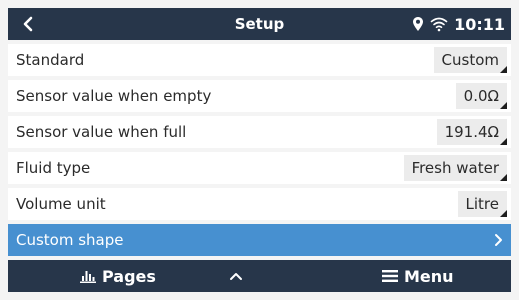 This screenshot has height=300, width=519. Describe the element at coordinates (259, 60) in the screenshot. I see `setting-standard: Standard Custom` at that location.